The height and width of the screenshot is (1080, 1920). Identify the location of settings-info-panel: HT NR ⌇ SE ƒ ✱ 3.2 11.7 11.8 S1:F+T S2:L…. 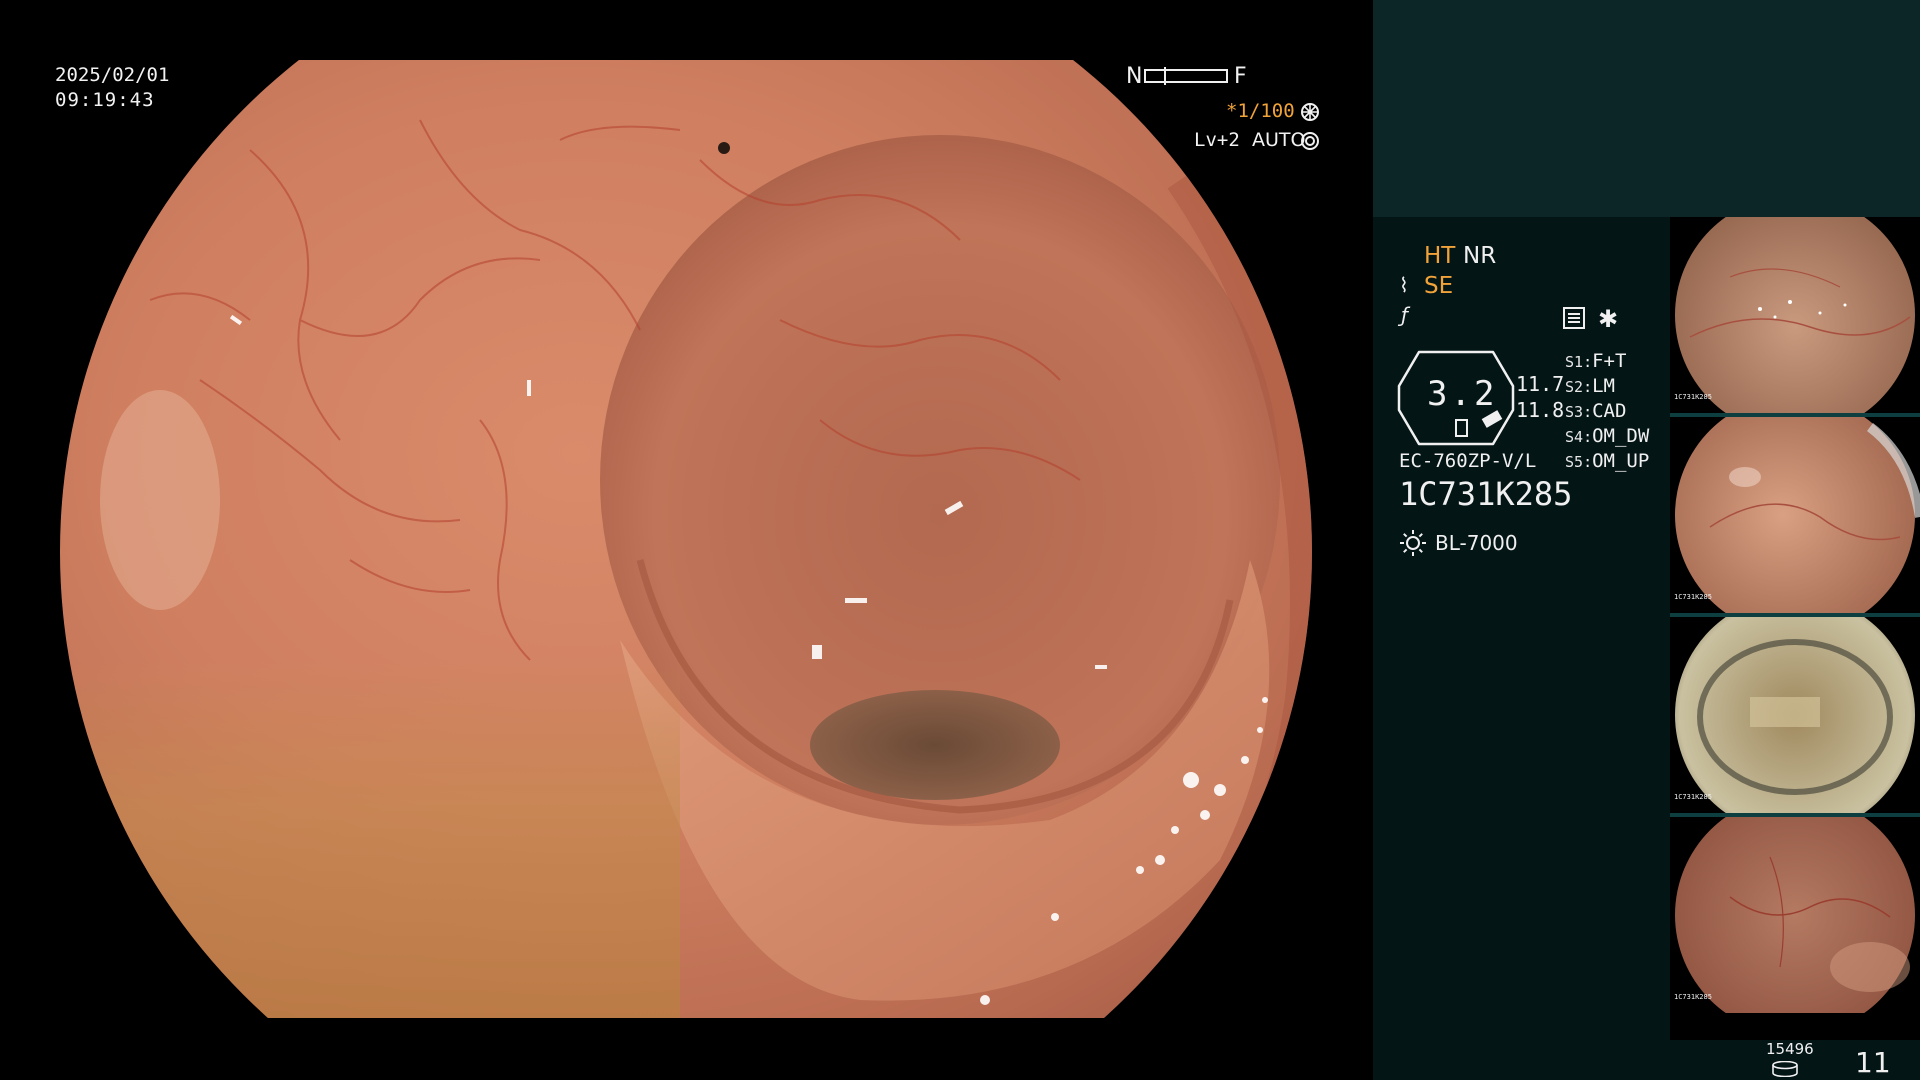
(1521, 648).